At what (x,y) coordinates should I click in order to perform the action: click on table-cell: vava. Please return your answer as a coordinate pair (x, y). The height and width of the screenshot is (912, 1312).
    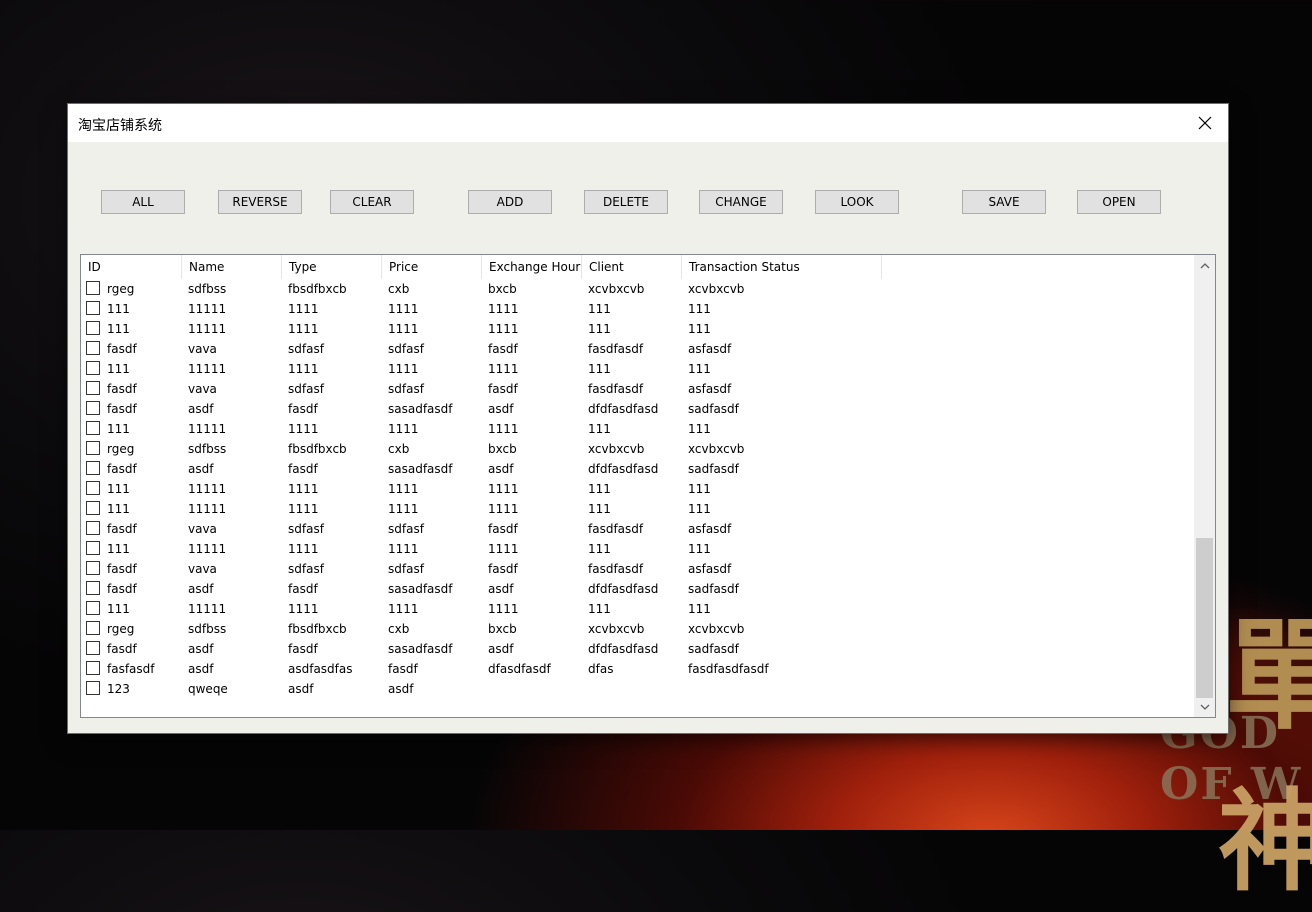
    Looking at the image, I should click on (202, 349).